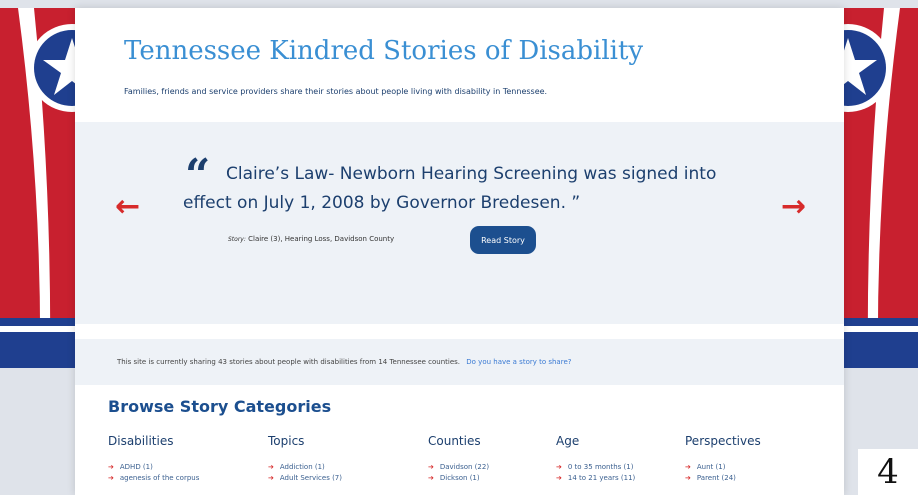 The image size is (918, 495). Describe the element at coordinates (723, 467) in the screenshot. I see `category-link: ➔ Aunt (1)` at that location.